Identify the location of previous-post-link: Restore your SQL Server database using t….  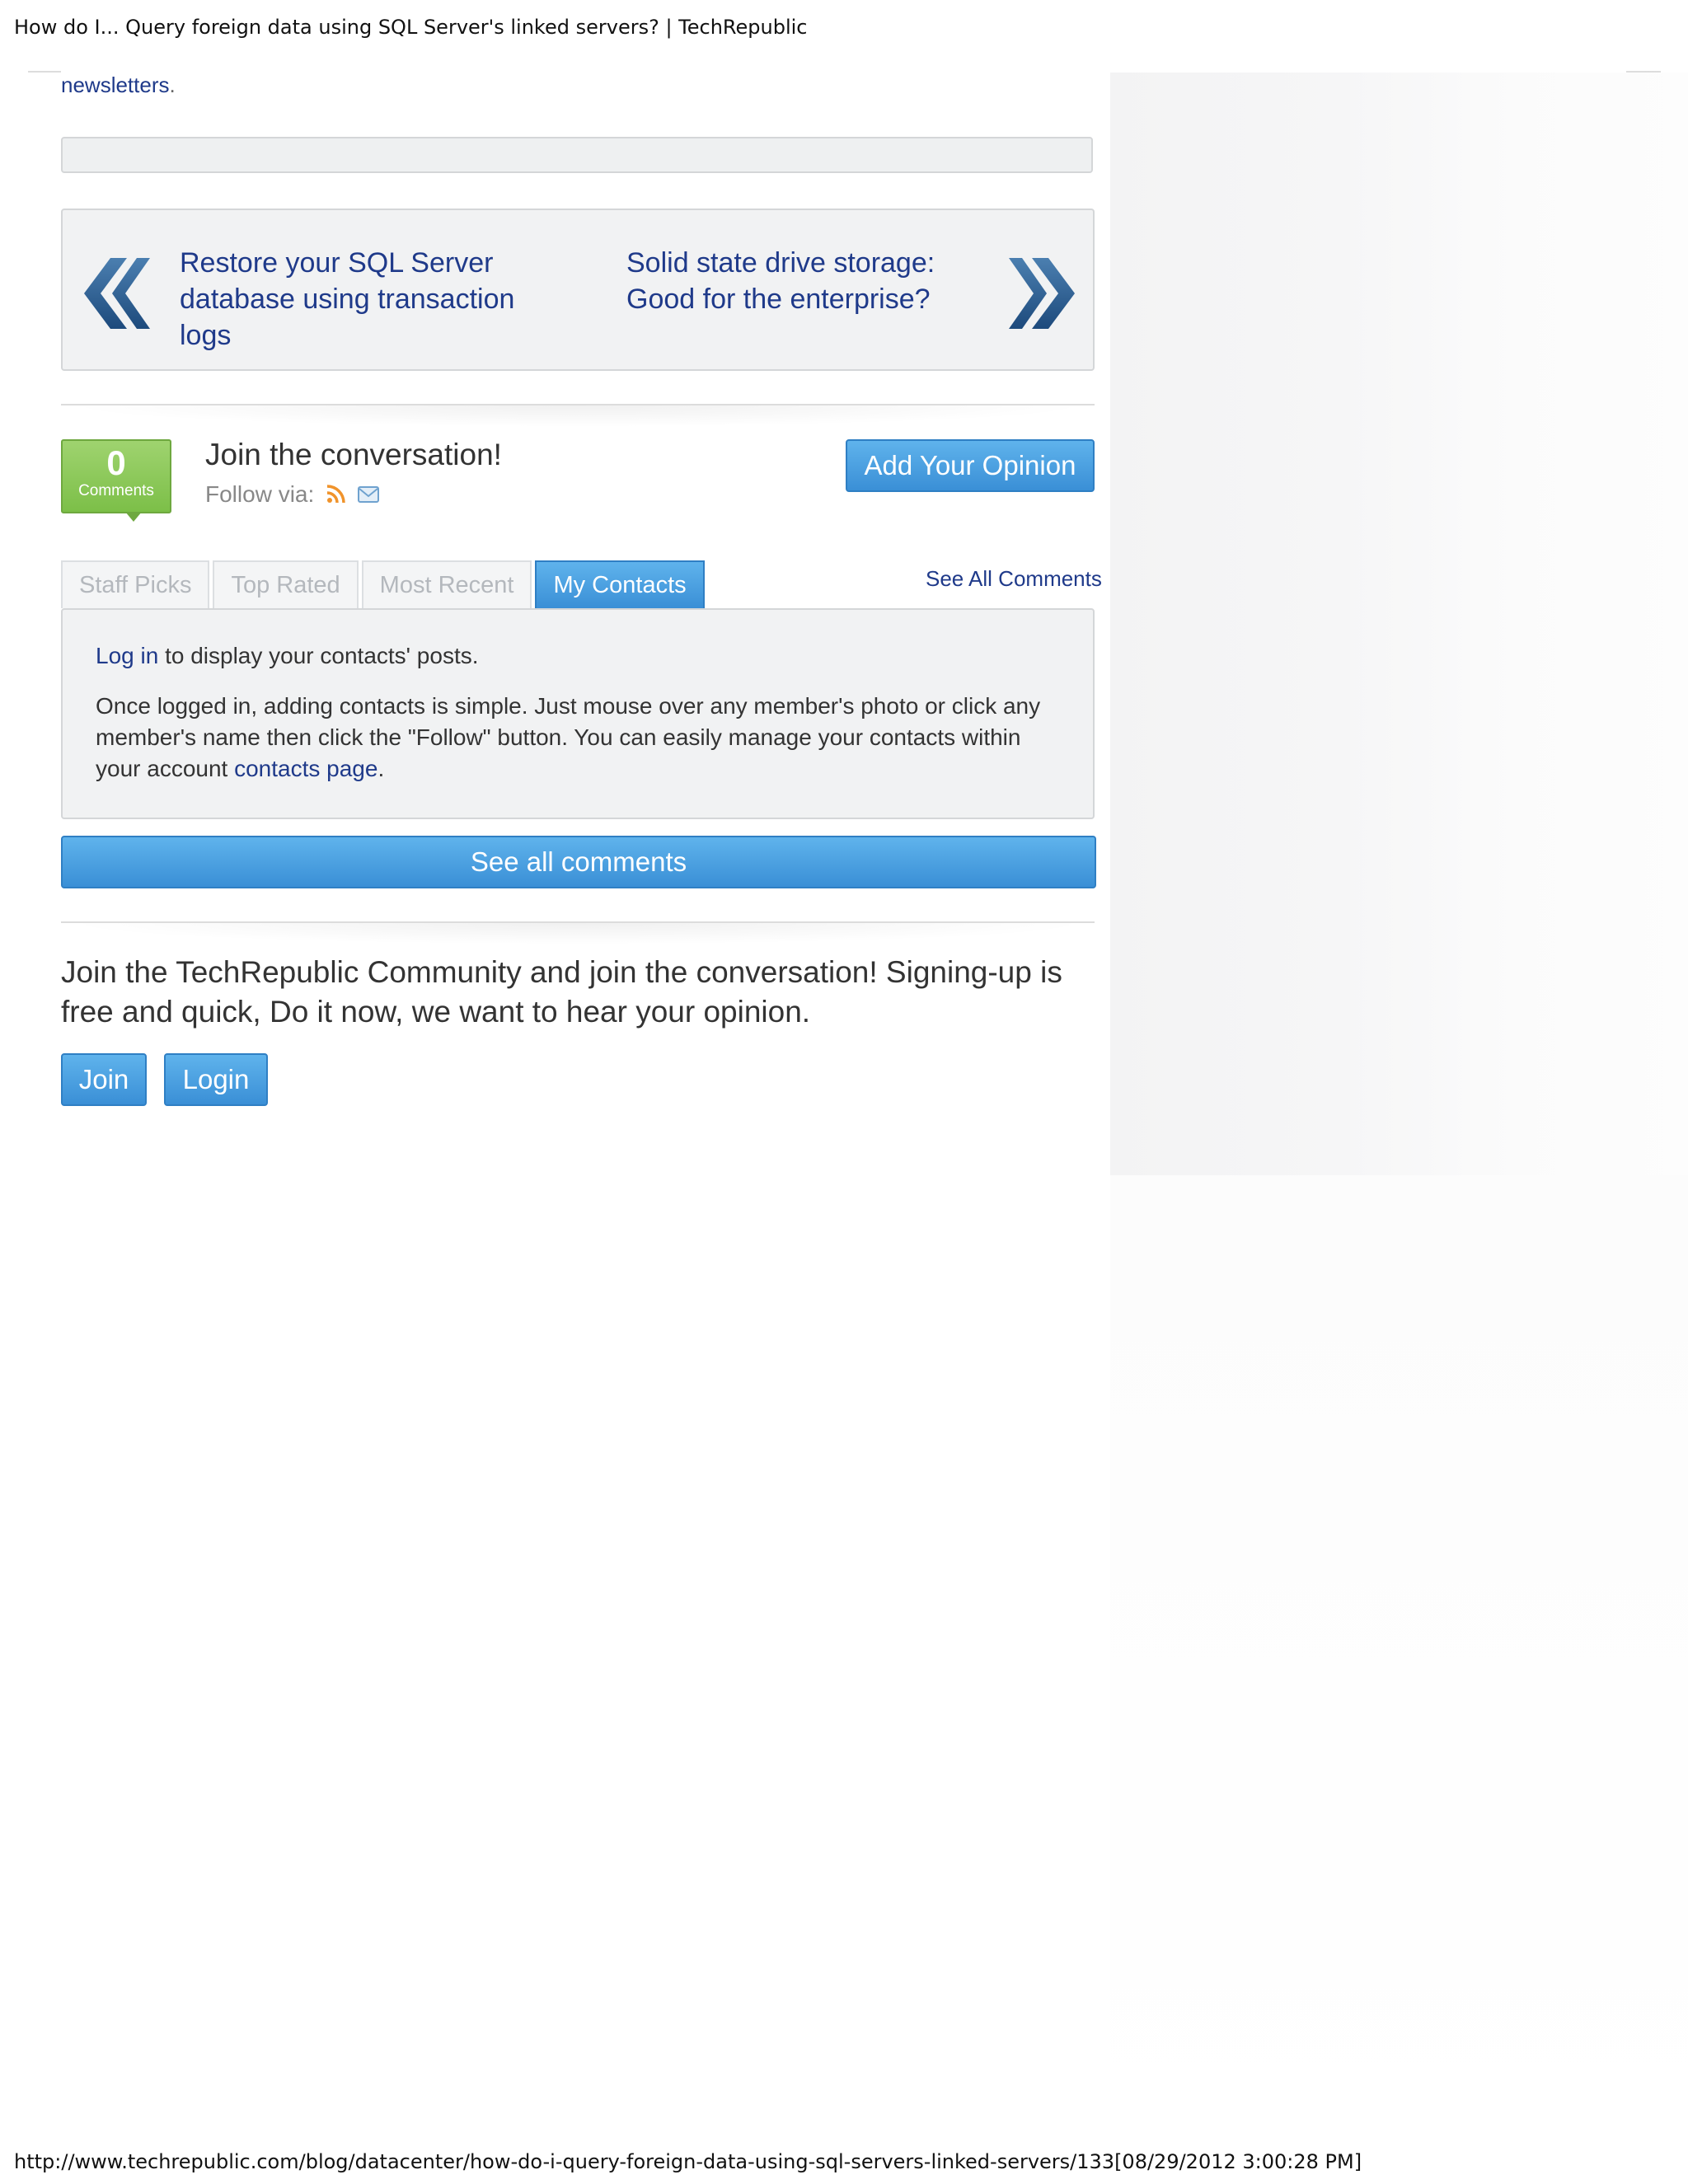
(353, 299).